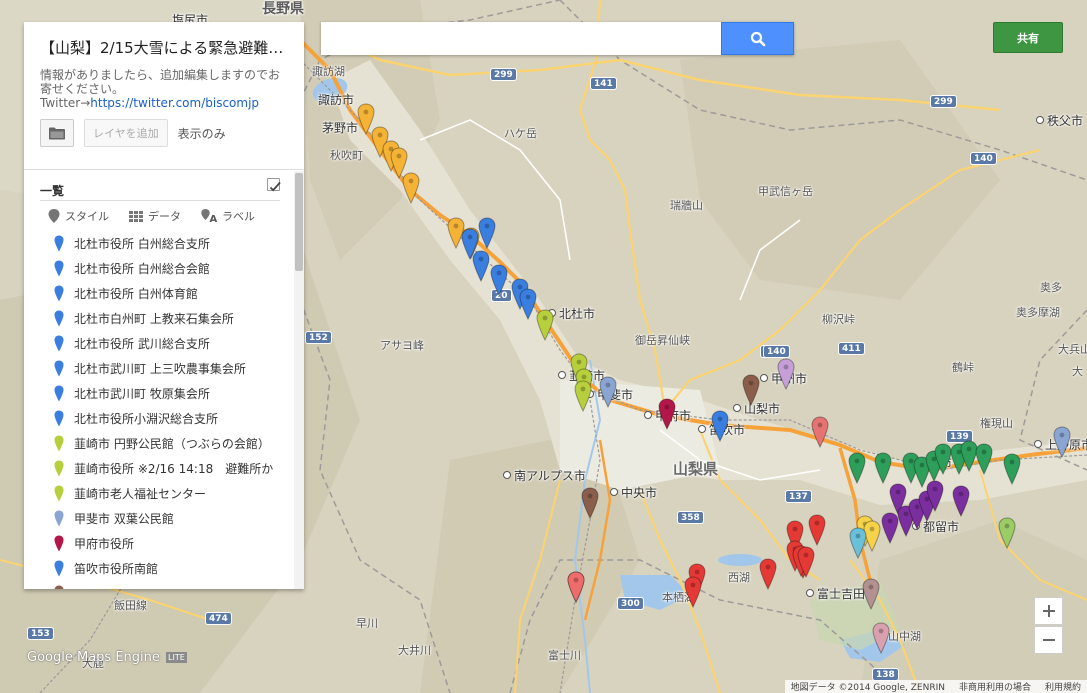 Image resolution: width=1087 pixels, height=693 pixels. What do you see at coordinates (1048, 611) in the screenshot?
I see `zoom-in-button` at bounding box center [1048, 611].